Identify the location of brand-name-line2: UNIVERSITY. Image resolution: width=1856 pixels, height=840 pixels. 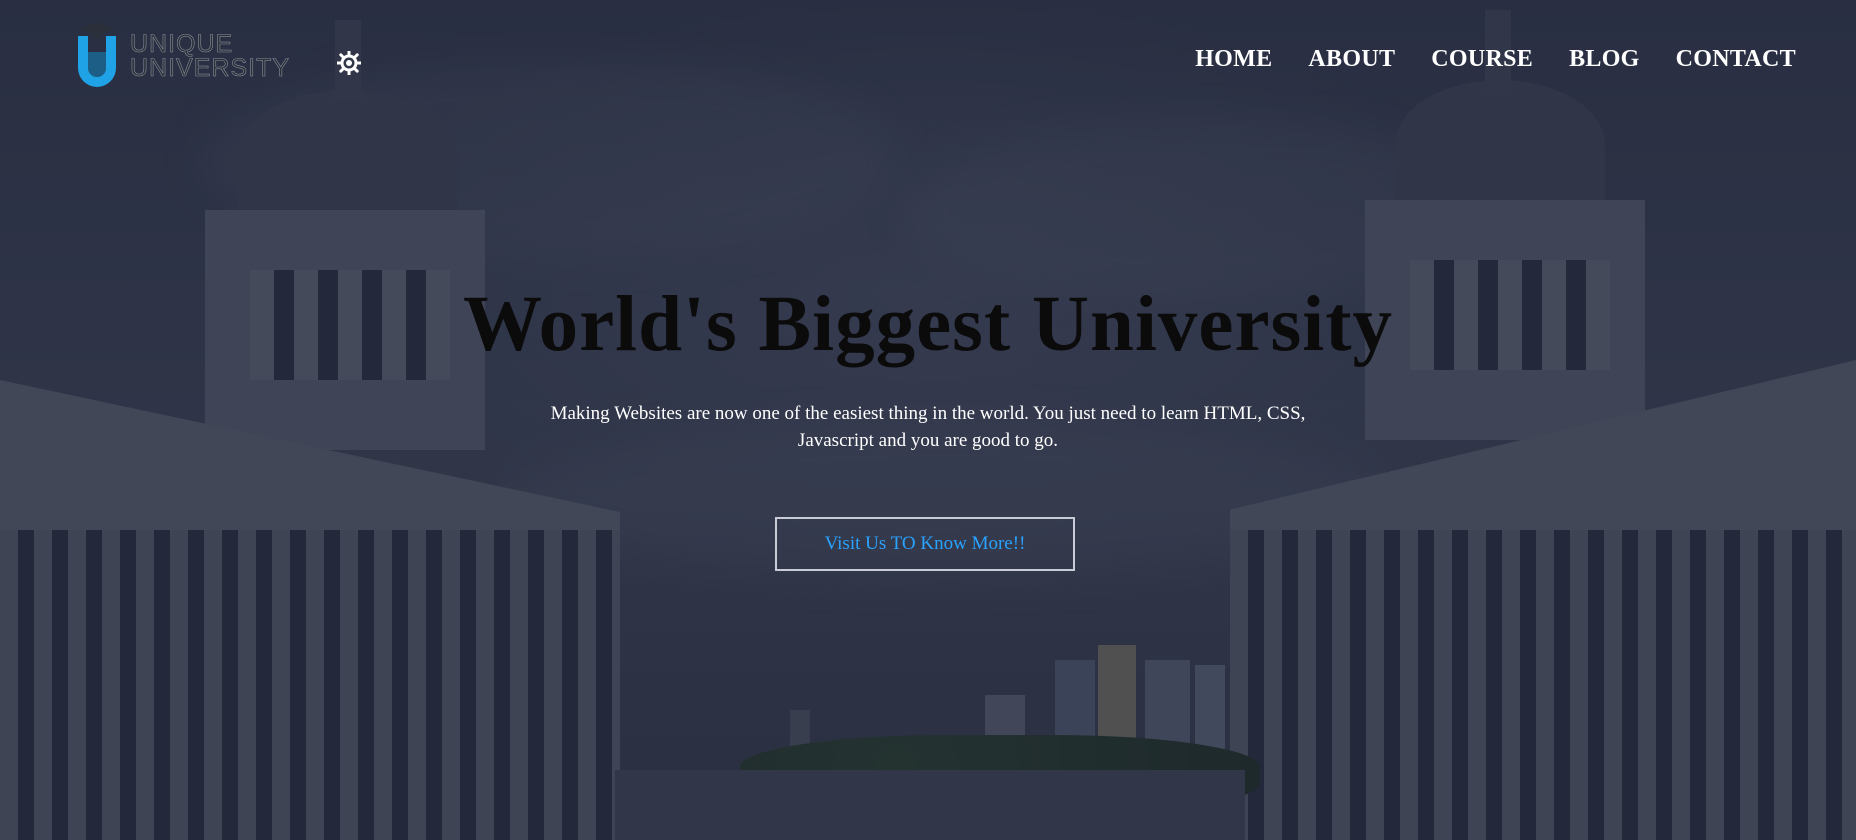
(210, 68).